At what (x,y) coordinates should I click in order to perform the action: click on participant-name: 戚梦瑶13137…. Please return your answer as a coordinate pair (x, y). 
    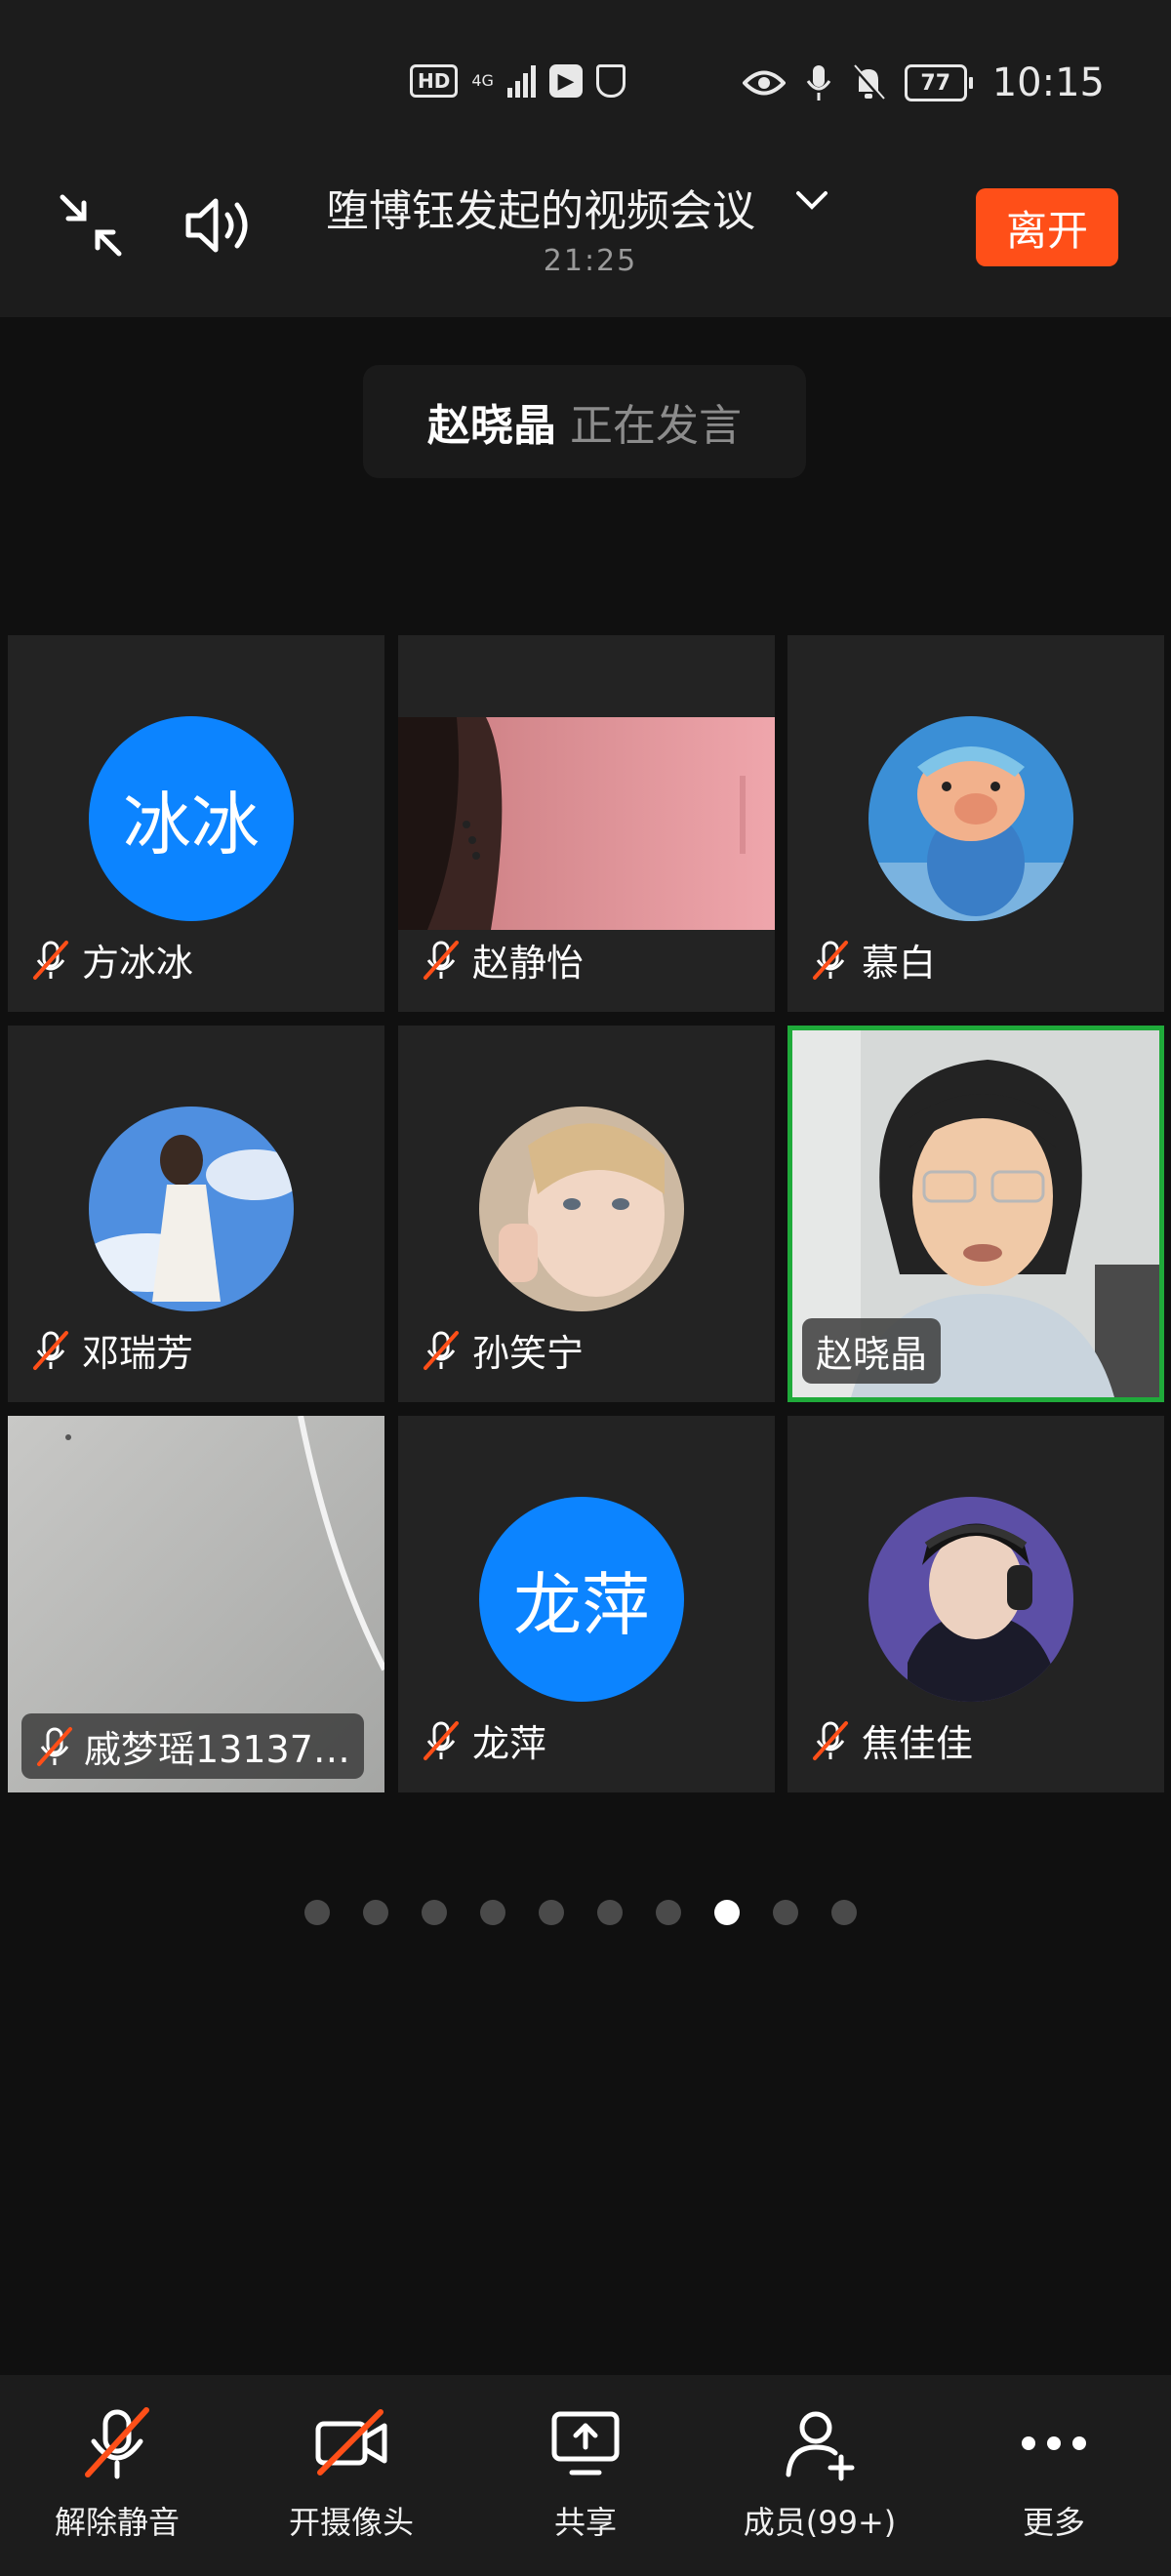
    Looking at the image, I should click on (217, 1749).